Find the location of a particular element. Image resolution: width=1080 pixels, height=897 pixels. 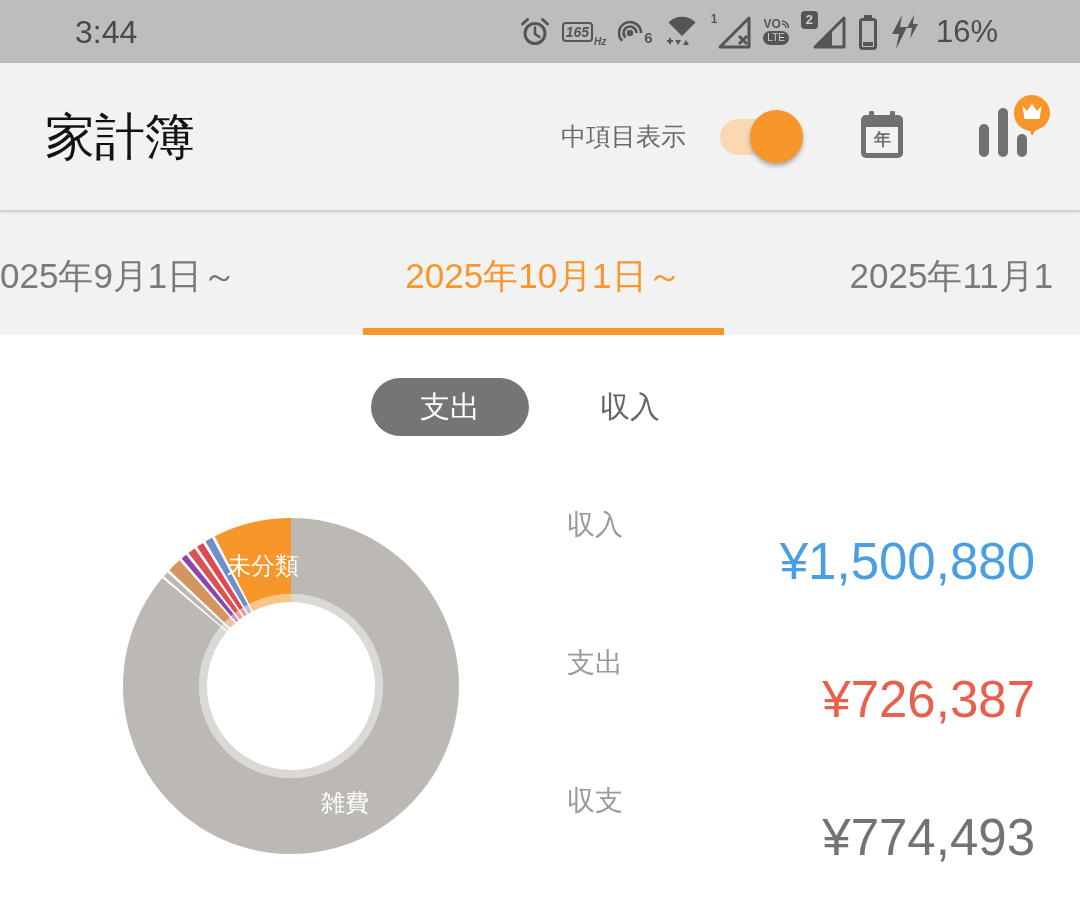

calendar-year-text: 年 is located at coordinates (882, 139).